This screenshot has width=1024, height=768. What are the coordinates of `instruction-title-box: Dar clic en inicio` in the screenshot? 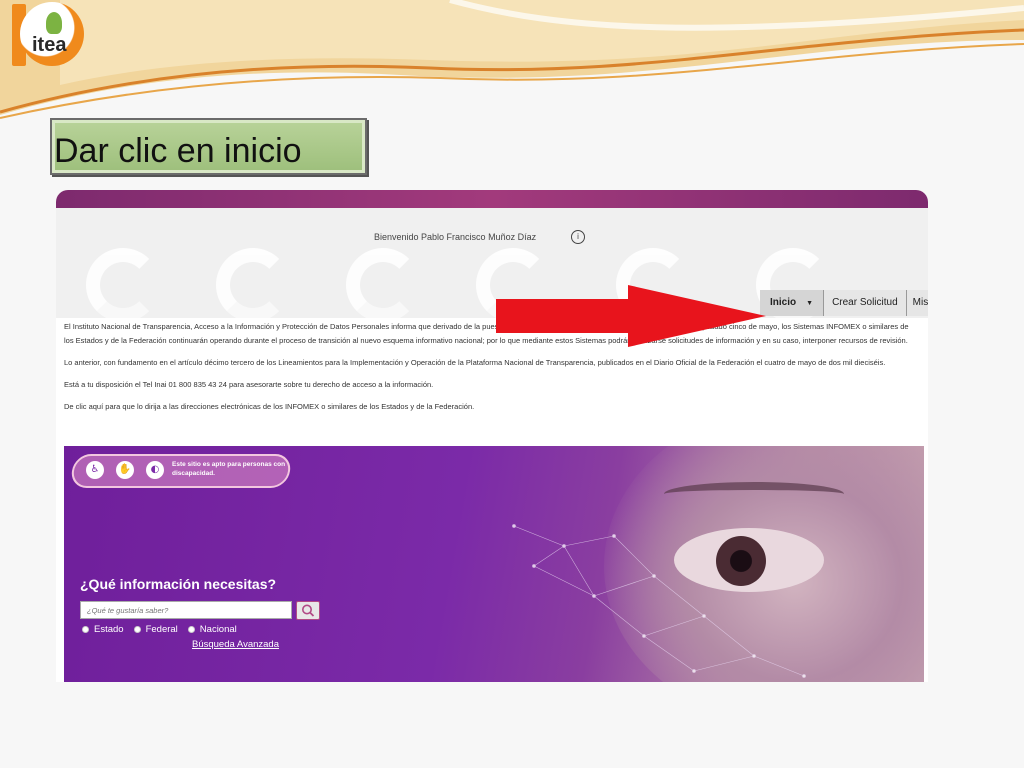 It's located at (208, 146).